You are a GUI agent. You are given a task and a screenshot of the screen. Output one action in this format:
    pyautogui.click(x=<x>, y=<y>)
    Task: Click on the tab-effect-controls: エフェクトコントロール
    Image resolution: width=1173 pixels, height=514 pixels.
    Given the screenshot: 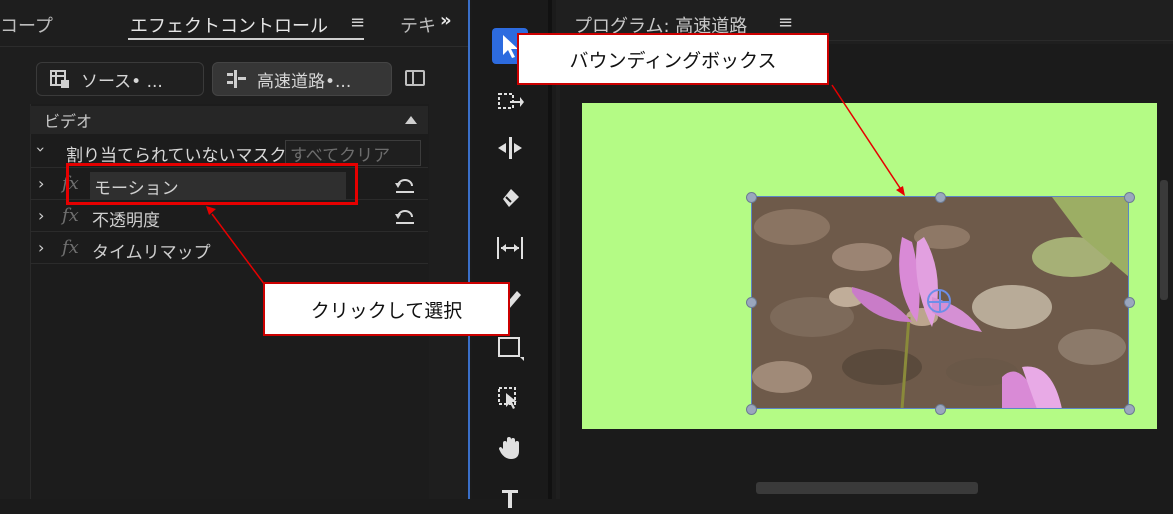 What is the action you would take?
    pyautogui.click(x=229, y=25)
    